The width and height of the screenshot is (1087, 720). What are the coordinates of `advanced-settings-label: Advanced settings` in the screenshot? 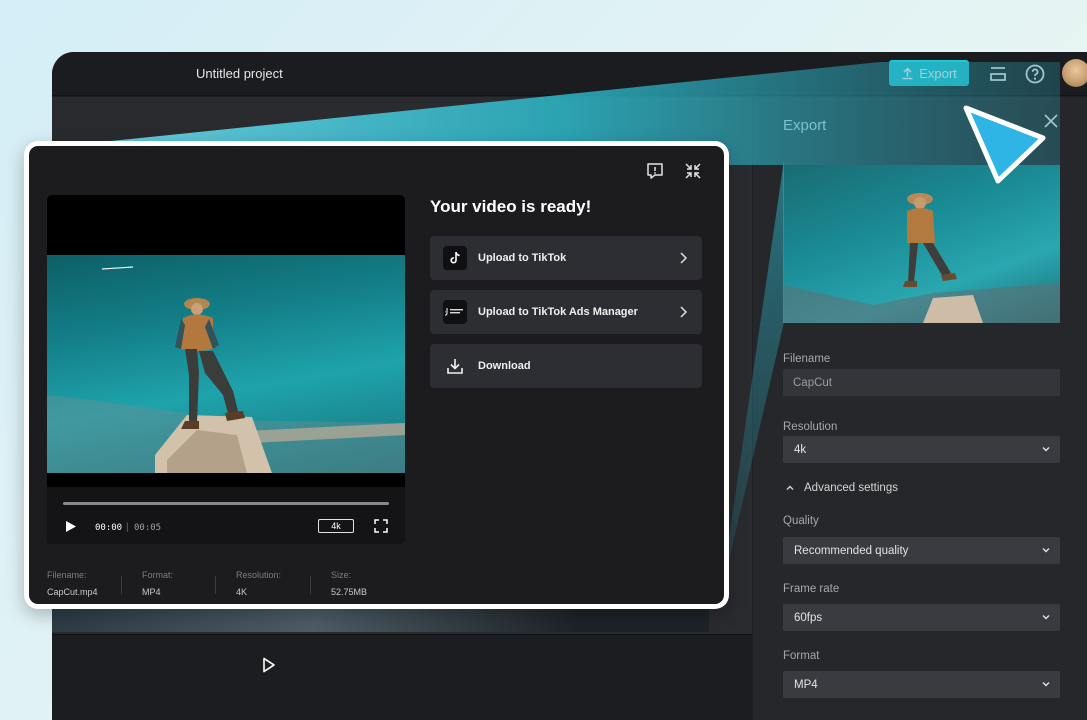 It's located at (851, 488).